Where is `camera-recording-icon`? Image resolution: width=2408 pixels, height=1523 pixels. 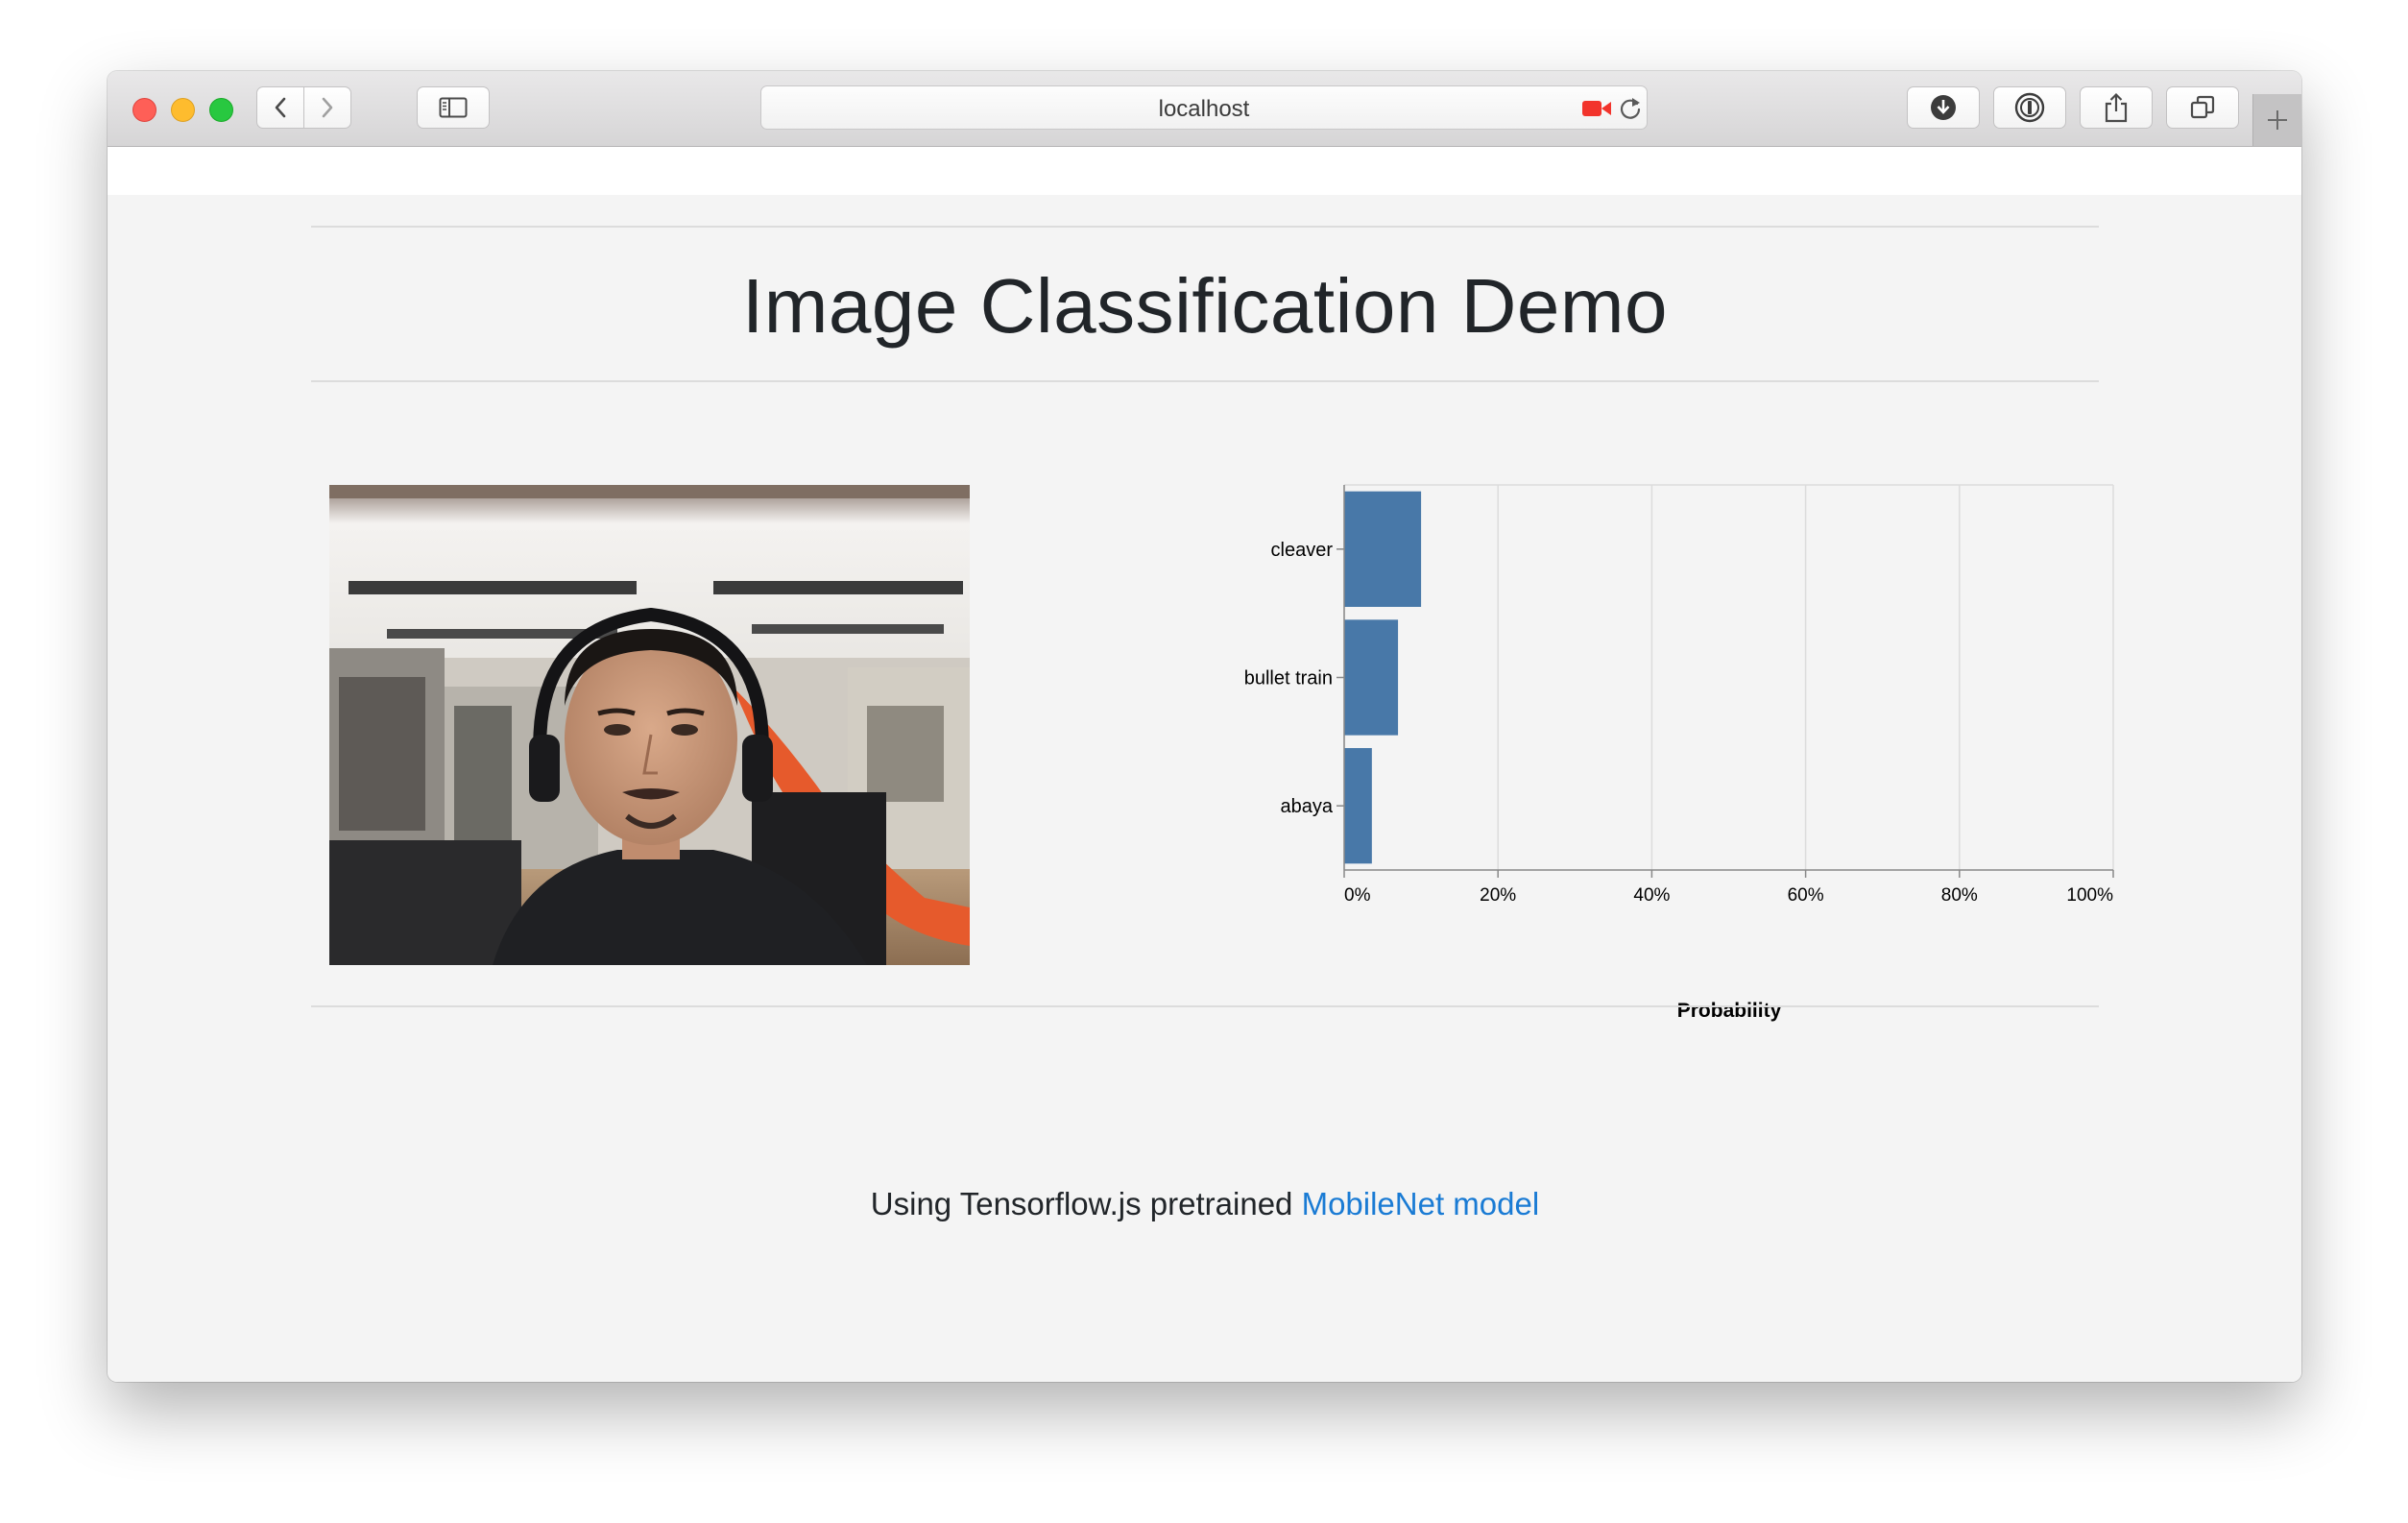
camera-recording-icon is located at coordinates (1597, 108).